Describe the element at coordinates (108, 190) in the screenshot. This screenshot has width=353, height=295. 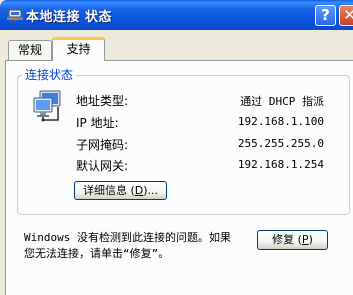
I see `details-button-text: 详细信息 (` at that location.